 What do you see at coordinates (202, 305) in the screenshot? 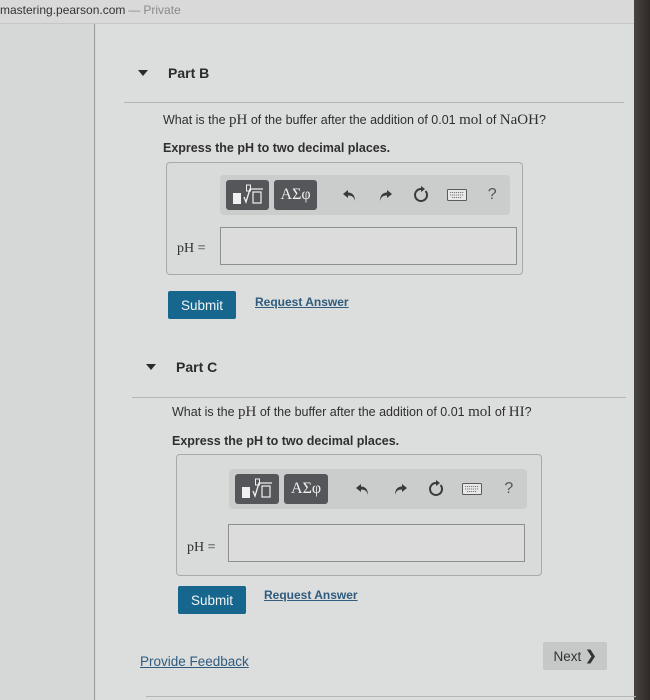
I see `part-b-submit-button: Submit` at bounding box center [202, 305].